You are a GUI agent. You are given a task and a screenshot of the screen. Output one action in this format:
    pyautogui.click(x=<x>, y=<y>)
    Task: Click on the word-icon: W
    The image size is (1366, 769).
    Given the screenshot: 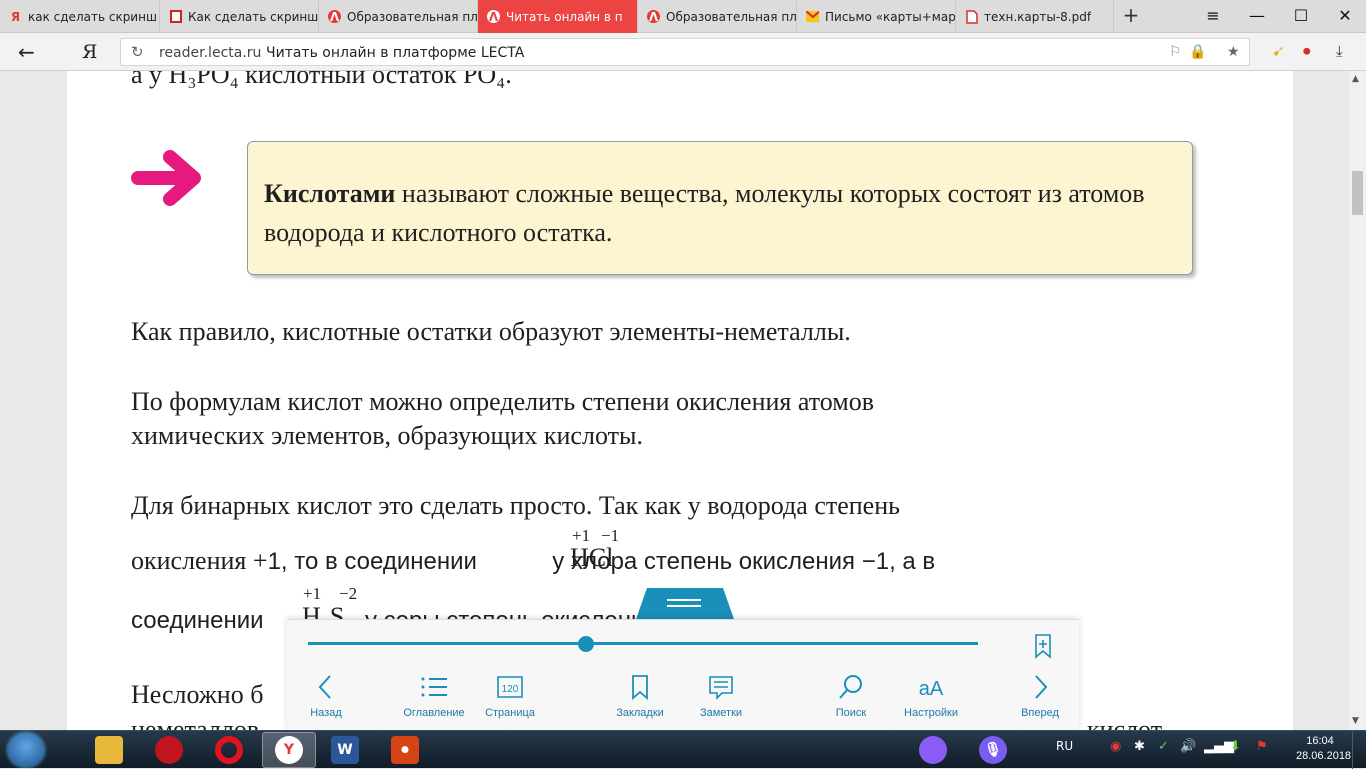 What is the action you would take?
    pyautogui.click(x=345, y=750)
    